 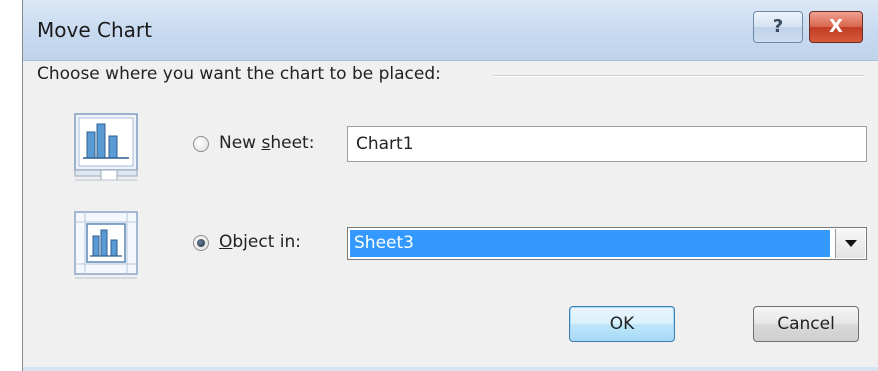 I want to click on embedded-chart-icon, so click(x=106, y=247).